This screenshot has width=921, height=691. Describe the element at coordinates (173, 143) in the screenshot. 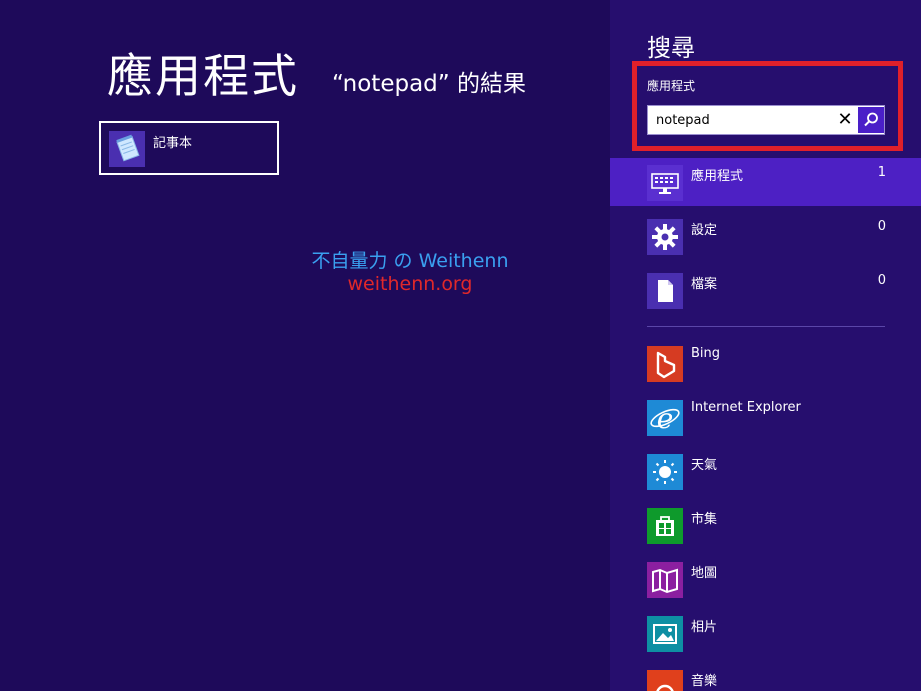

I see `result-tile-label: 記事本` at that location.